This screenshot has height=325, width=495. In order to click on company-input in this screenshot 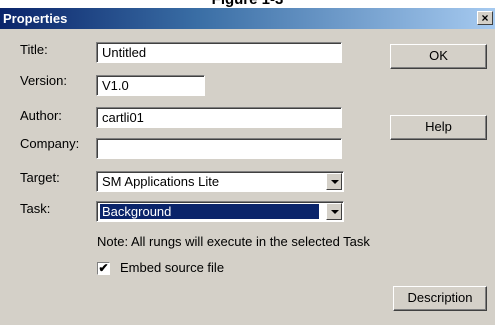, I will do `click(219, 148)`.